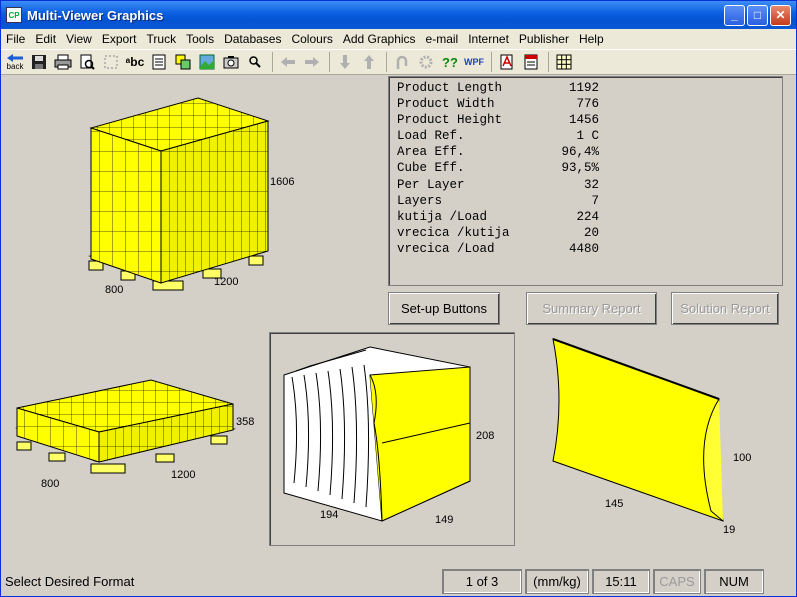  What do you see at coordinates (531, 62) in the screenshot?
I see `report-button` at bounding box center [531, 62].